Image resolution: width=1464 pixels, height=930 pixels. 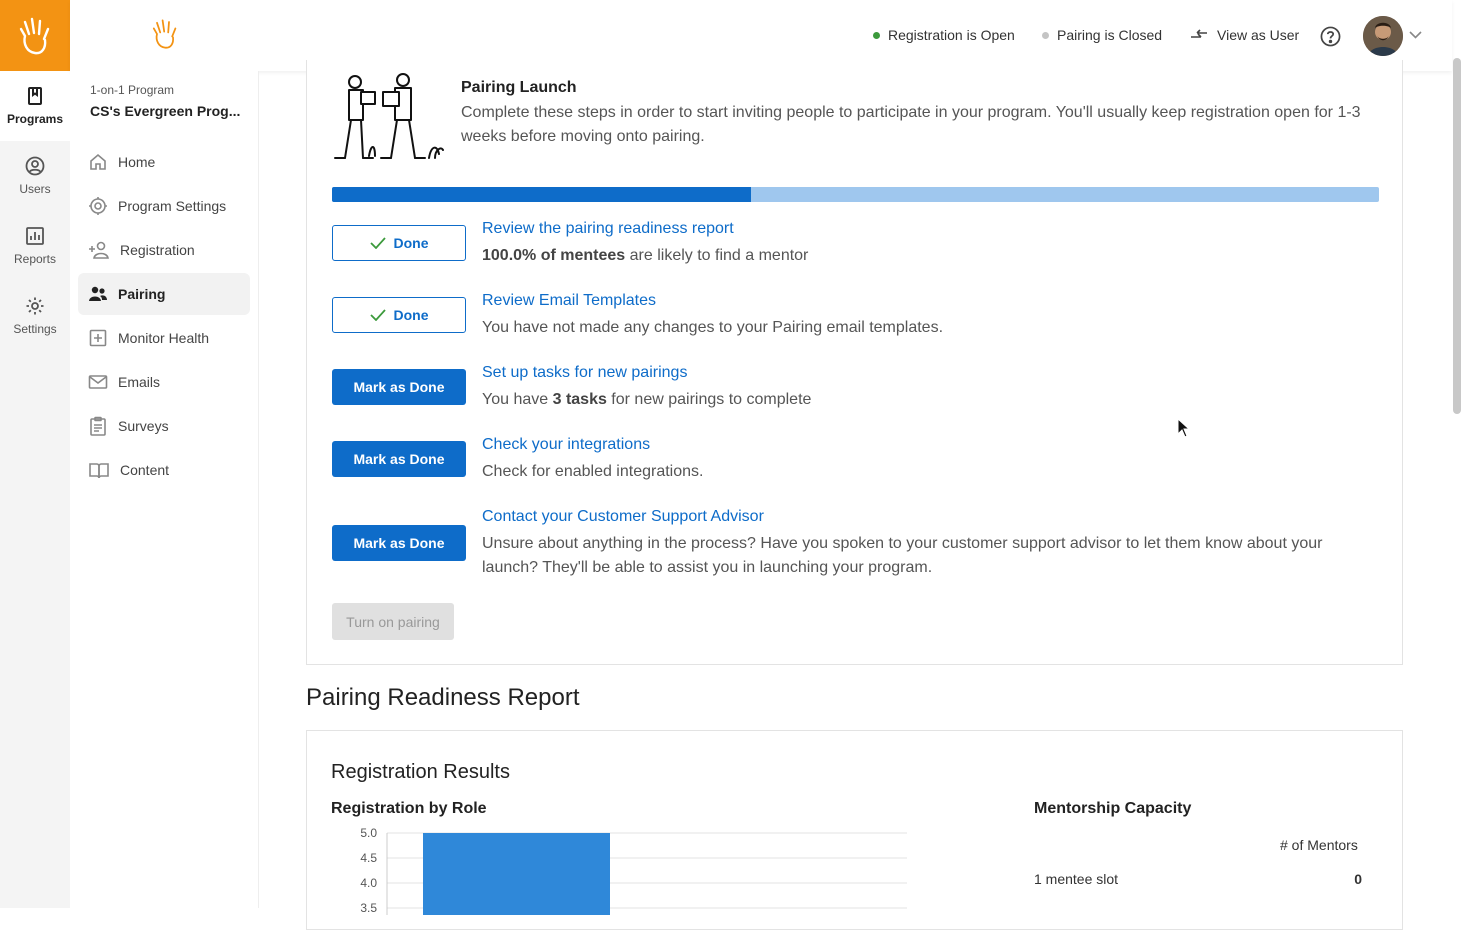 I want to click on step-desc-prefix: You have, so click(x=517, y=399).